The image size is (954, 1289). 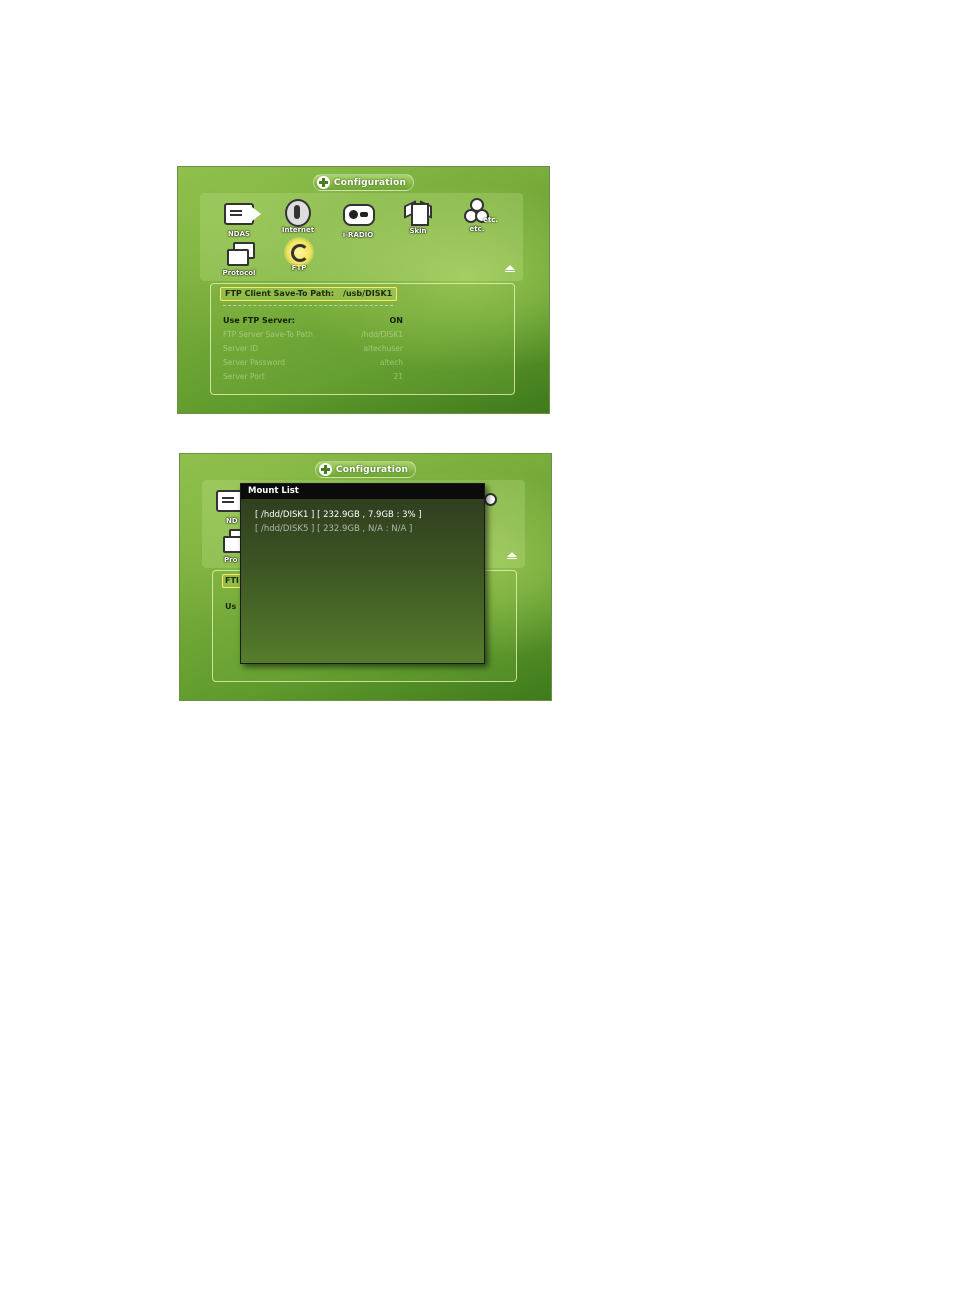 I want to click on divider, so click(x=308, y=305).